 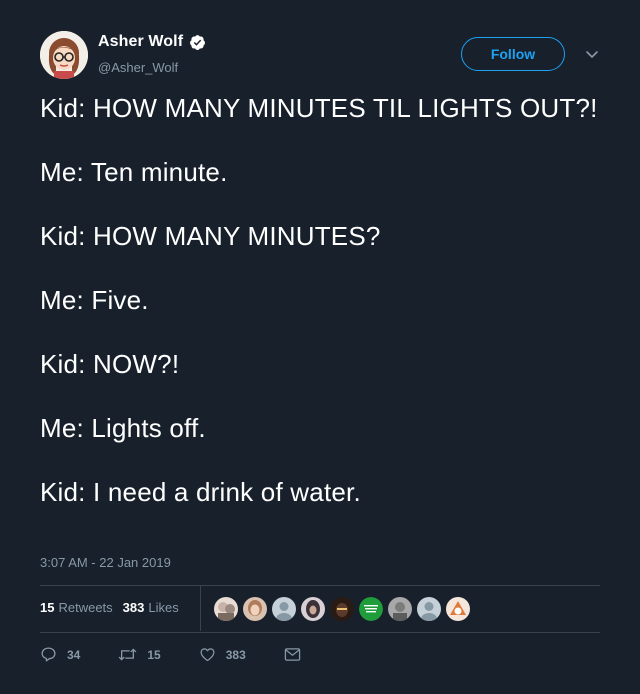 I want to click on like-count: 383, so click(x=235, y=654).